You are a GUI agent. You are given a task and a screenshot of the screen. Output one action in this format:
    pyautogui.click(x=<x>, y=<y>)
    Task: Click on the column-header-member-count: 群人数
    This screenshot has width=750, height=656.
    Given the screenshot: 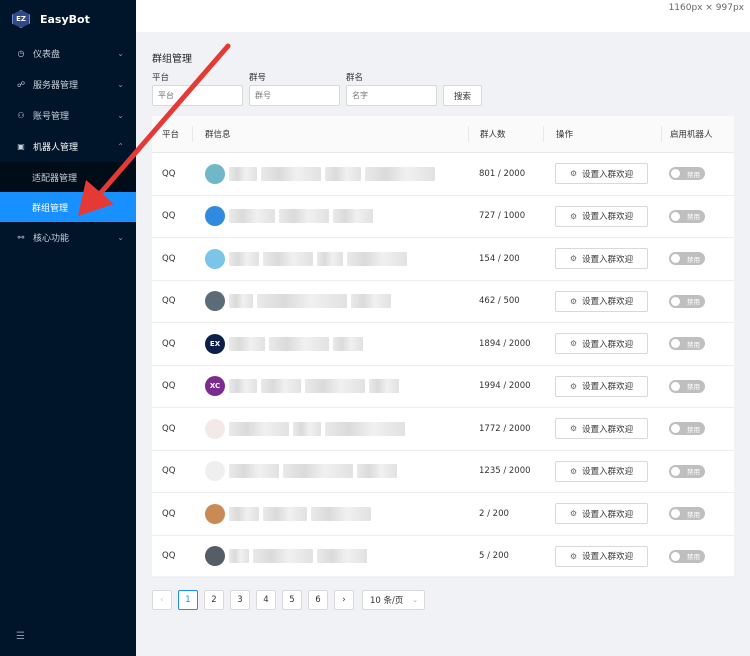 What is the action you would take?
    pyautogui.click(x=505, y=134)
    